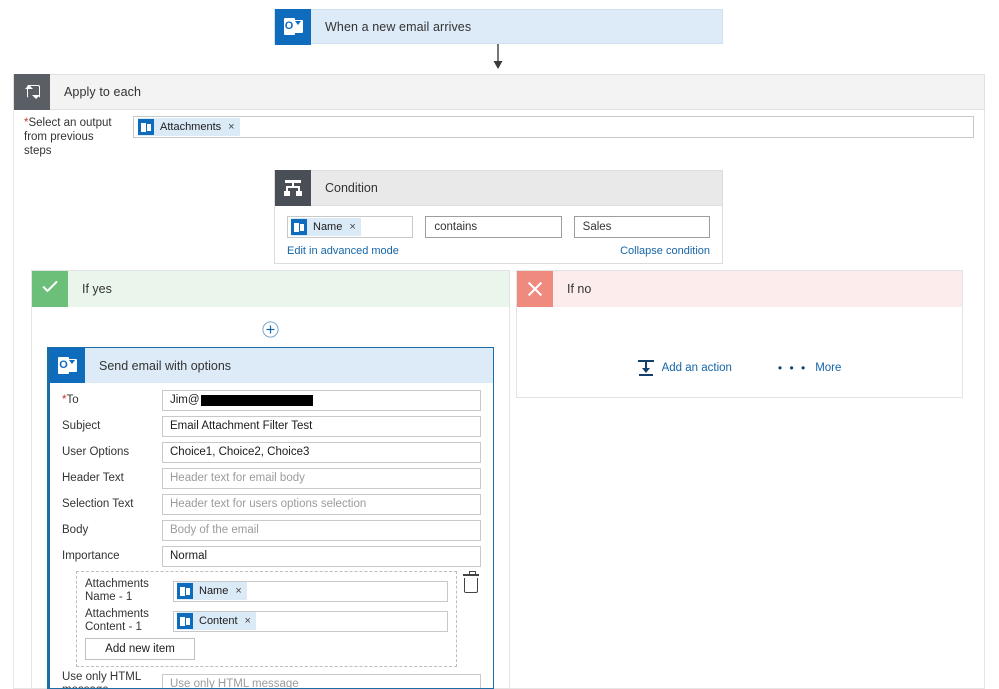  Describe the element at coordinates (98, 503) in the screenshot. I see `field-label-selection-text: Selection Text` at that location.